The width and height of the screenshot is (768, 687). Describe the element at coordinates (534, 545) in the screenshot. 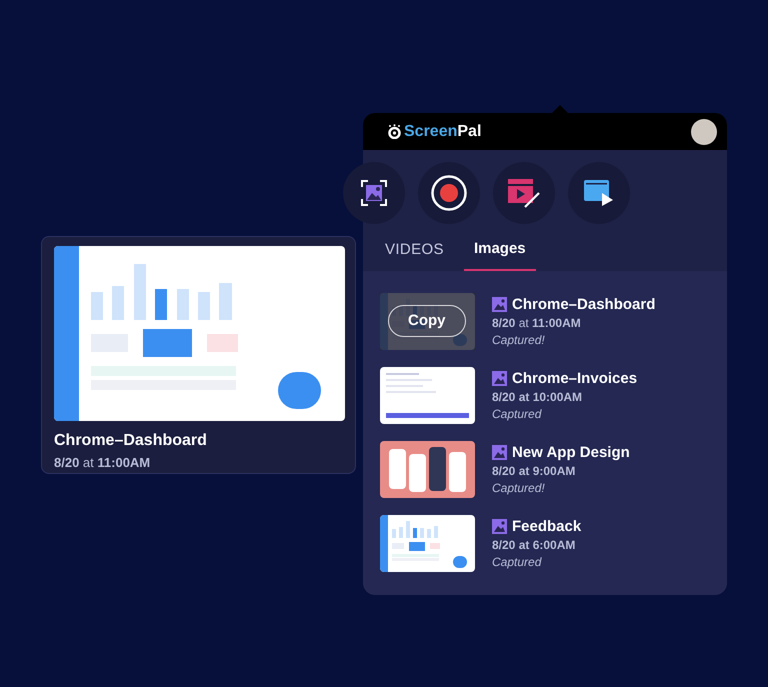

I see `capture-date: 8/20 at 6:00AM` at that location.